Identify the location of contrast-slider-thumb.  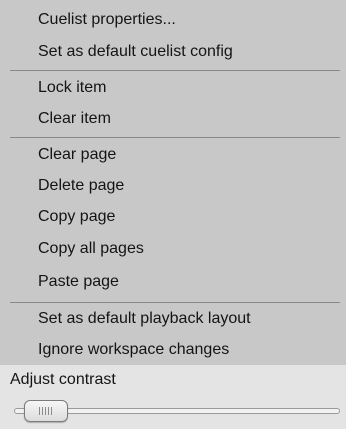
(46, 411).